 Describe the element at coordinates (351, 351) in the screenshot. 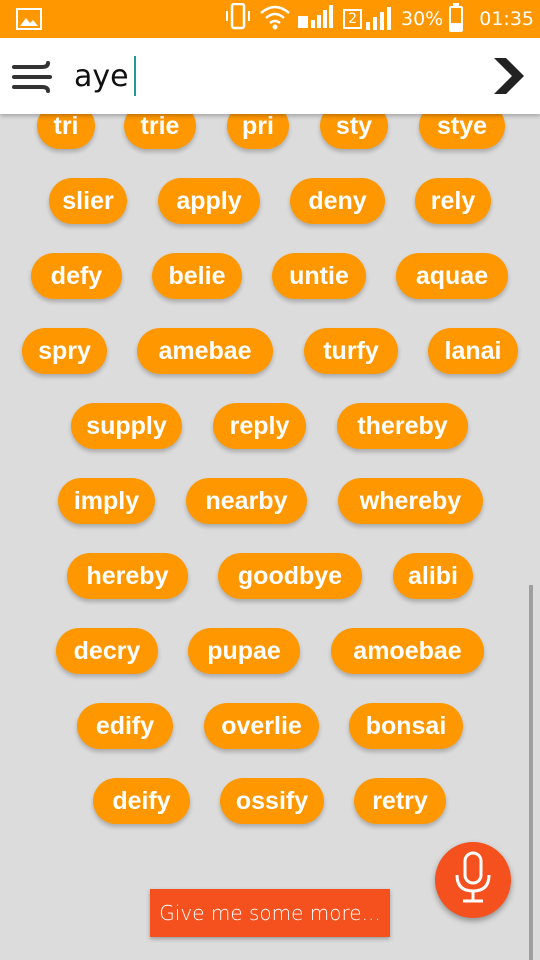

I see `word-chip: turfy` at that location.